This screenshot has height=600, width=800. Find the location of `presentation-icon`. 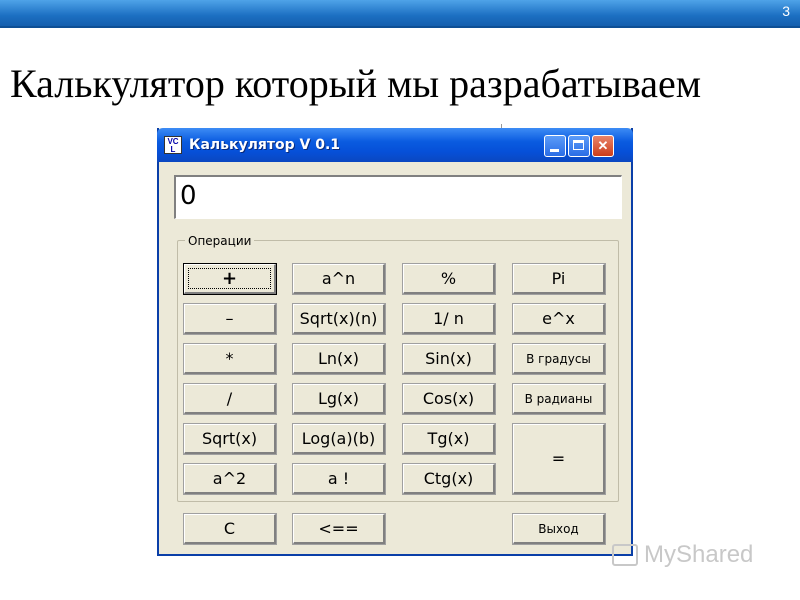

presentation-icon is located at coordinates (625, 555).